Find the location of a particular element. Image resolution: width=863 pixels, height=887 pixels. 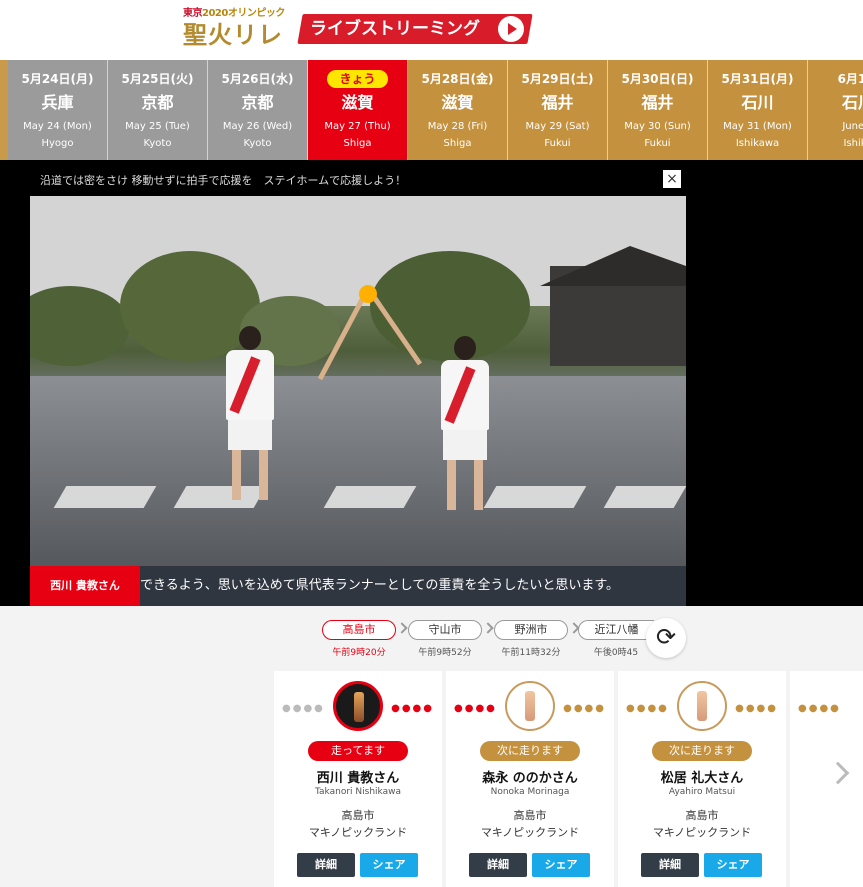

notice-text: 沿道では密をさけ 移動せずに拍手で応援を ステイホームで応援しよう！ is located at coordinates (223, 180).